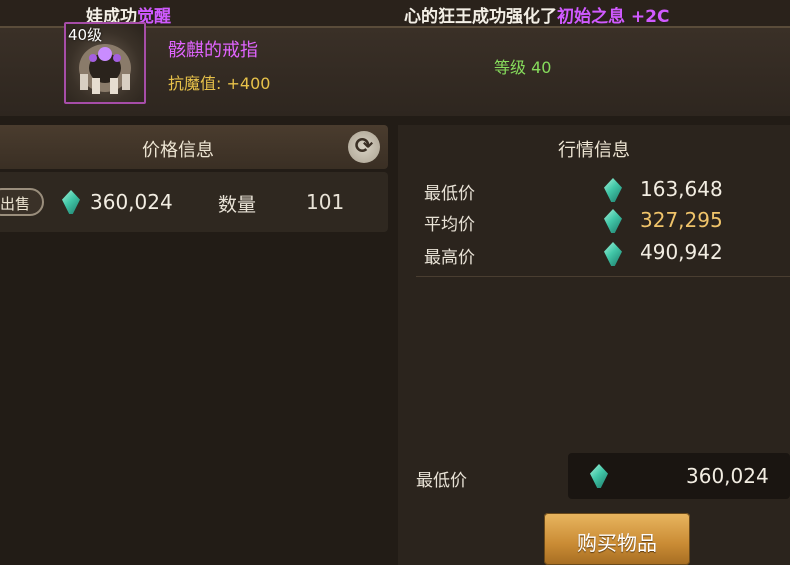 The height and width of the screenshot is (565, 790). I want to click on market-max-label: 最高价, so click(449, 258).